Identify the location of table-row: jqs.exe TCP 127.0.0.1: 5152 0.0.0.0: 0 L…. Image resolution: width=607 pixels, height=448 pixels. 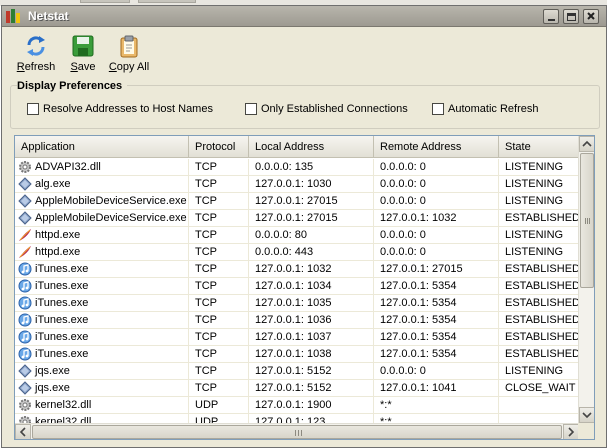
(297, 371).